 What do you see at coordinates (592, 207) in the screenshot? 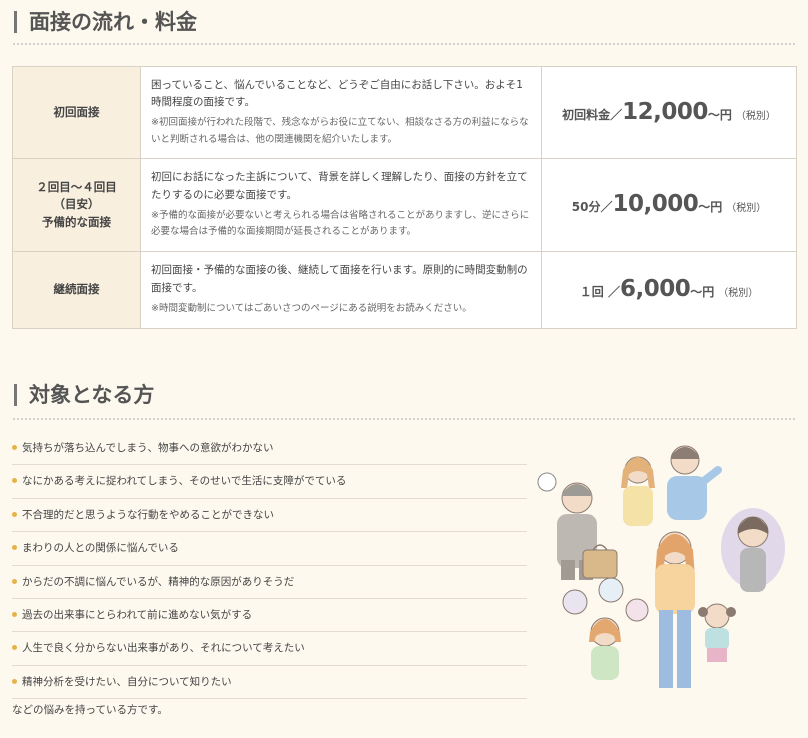
I see `fee-prefix: 50分／` at bounding box center [592, 207].